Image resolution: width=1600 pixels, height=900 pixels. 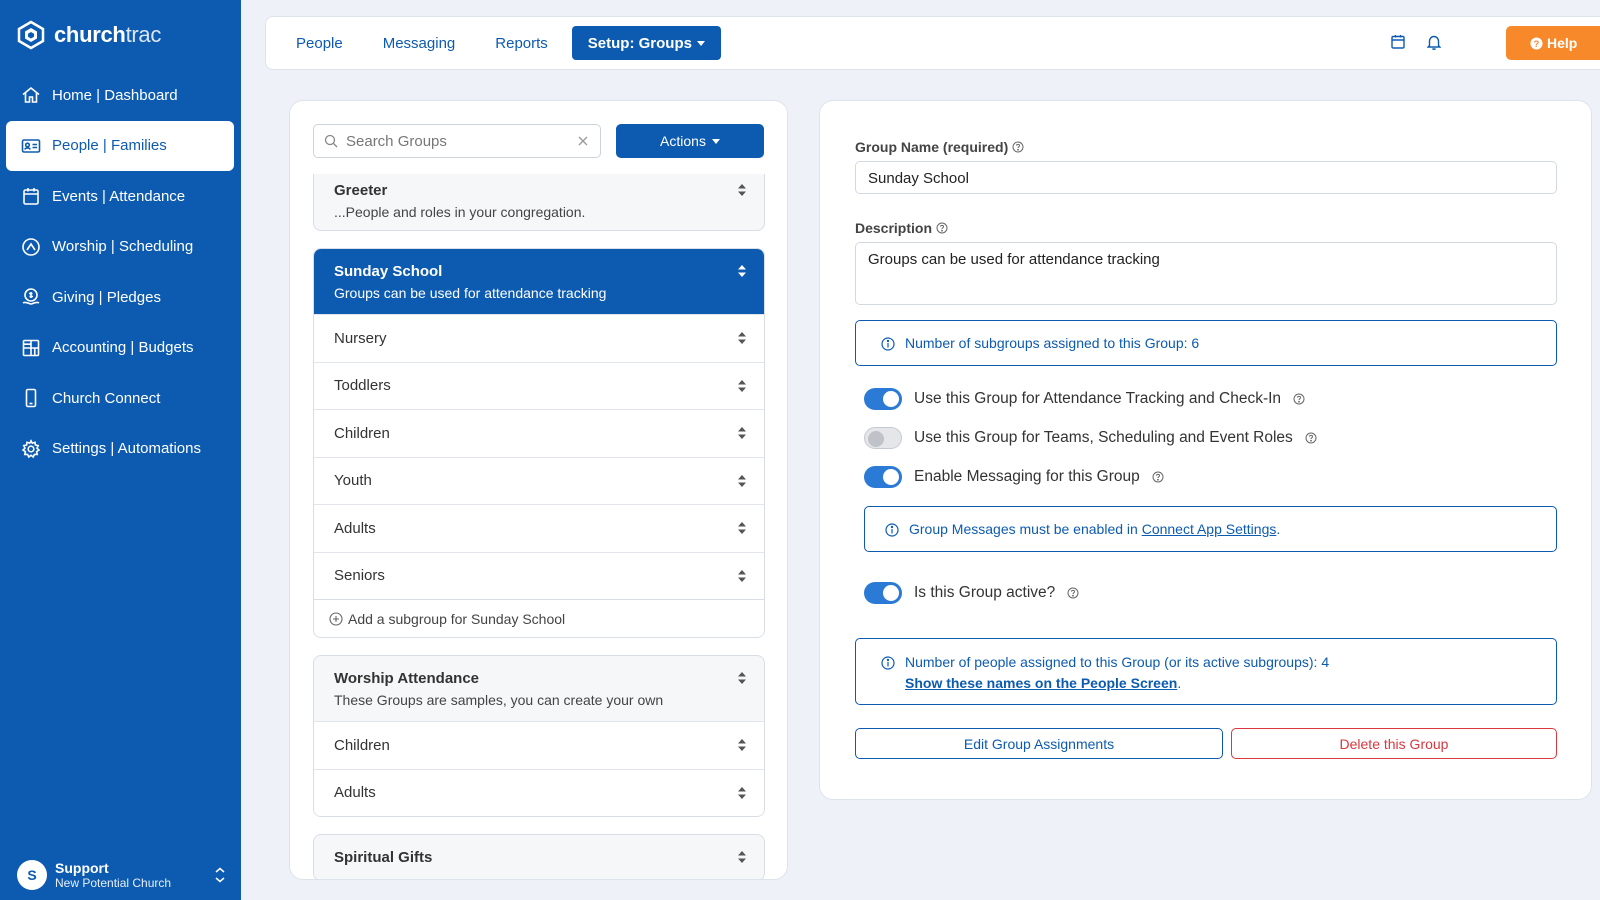 I want to click on group-header: Spiritual Gifts, so click(x=539, y=857).